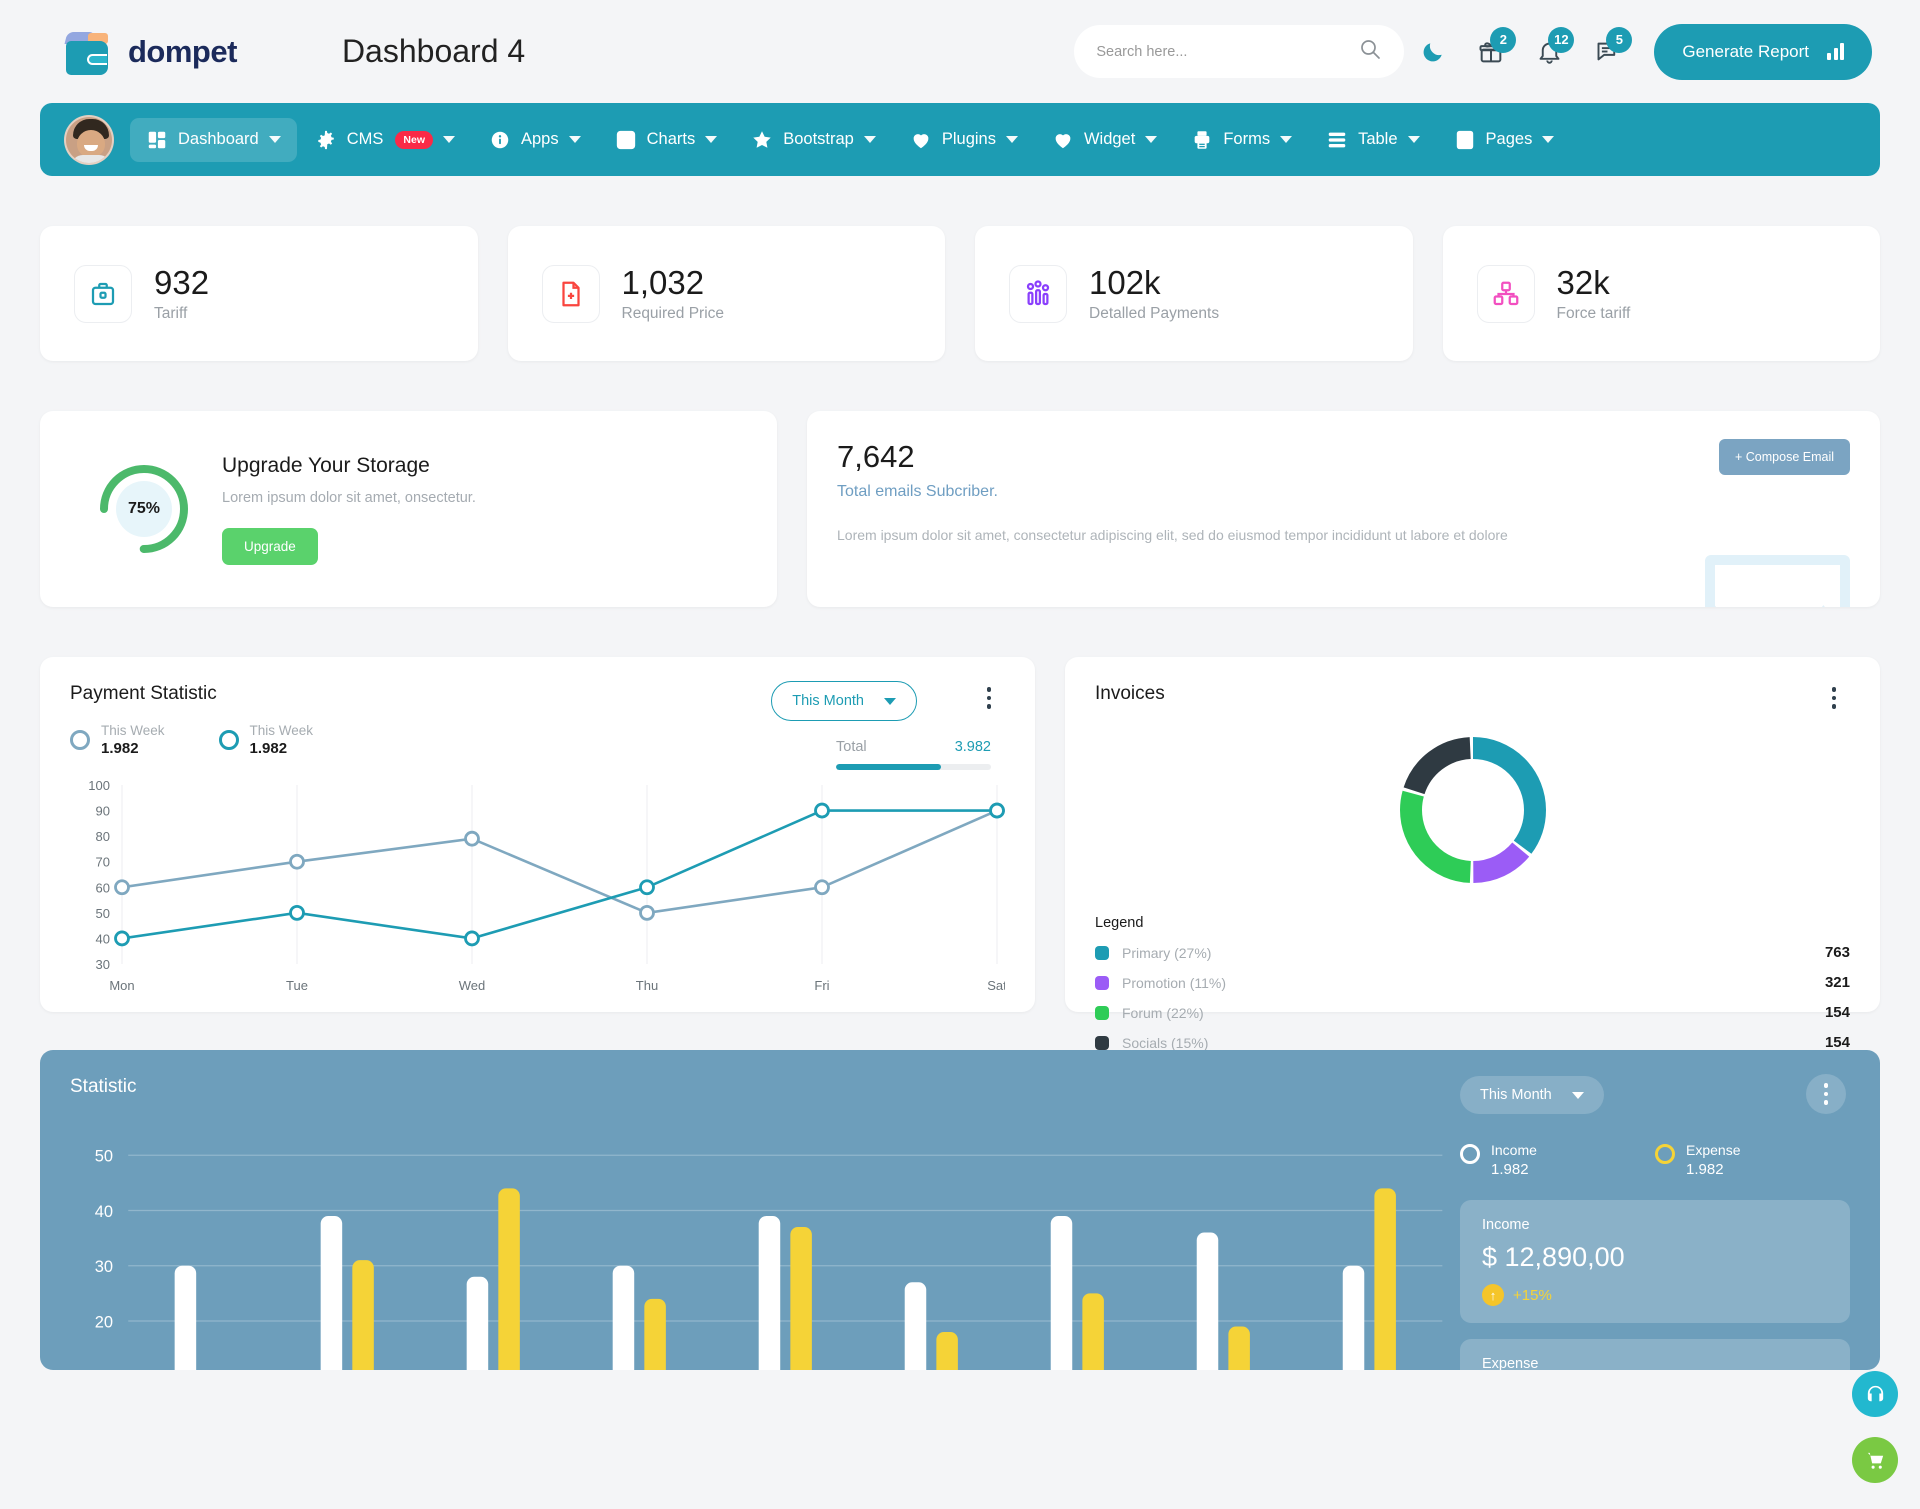 The width and height of the screenshot is (1920, 1509). I want to click on legend-row: Promotion (11%) 321, so click(1472, 982).